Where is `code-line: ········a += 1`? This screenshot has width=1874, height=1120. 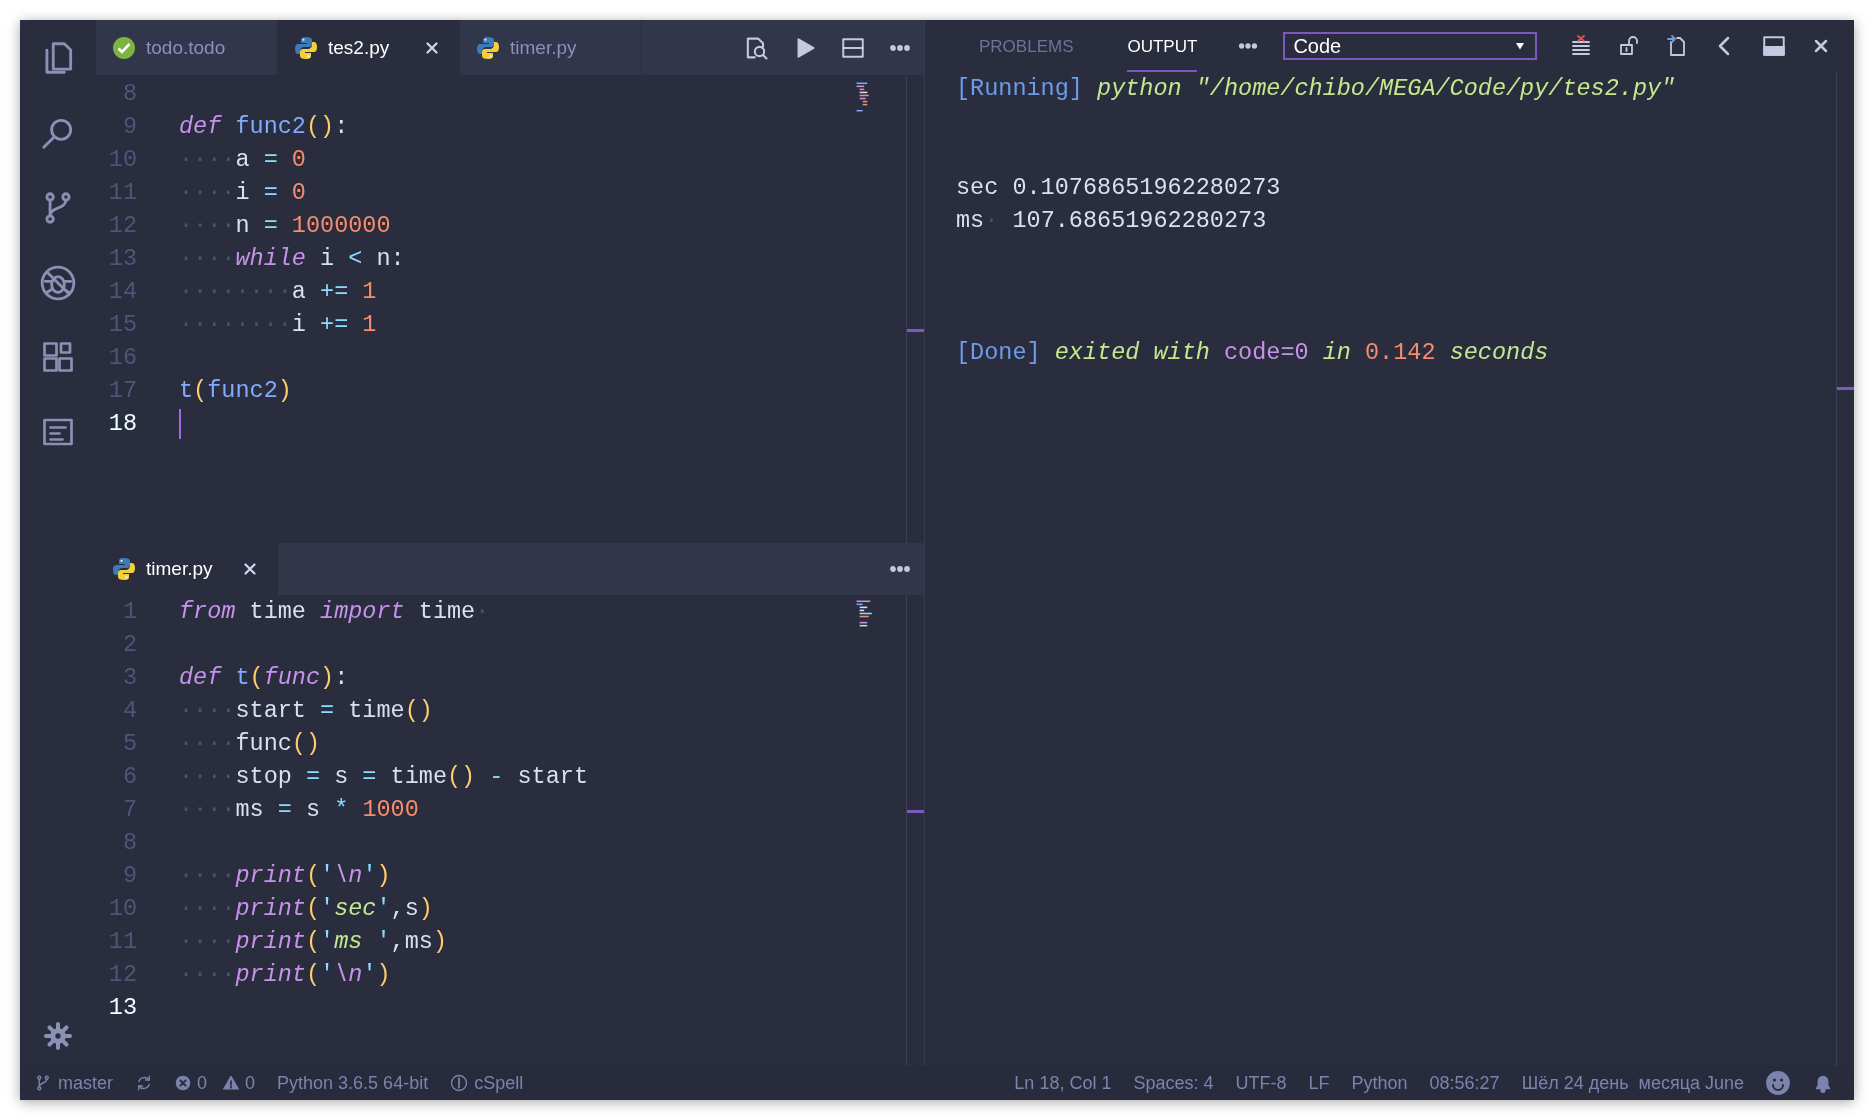
code-line: ········a += 1 is located at coordinates (278, 291).